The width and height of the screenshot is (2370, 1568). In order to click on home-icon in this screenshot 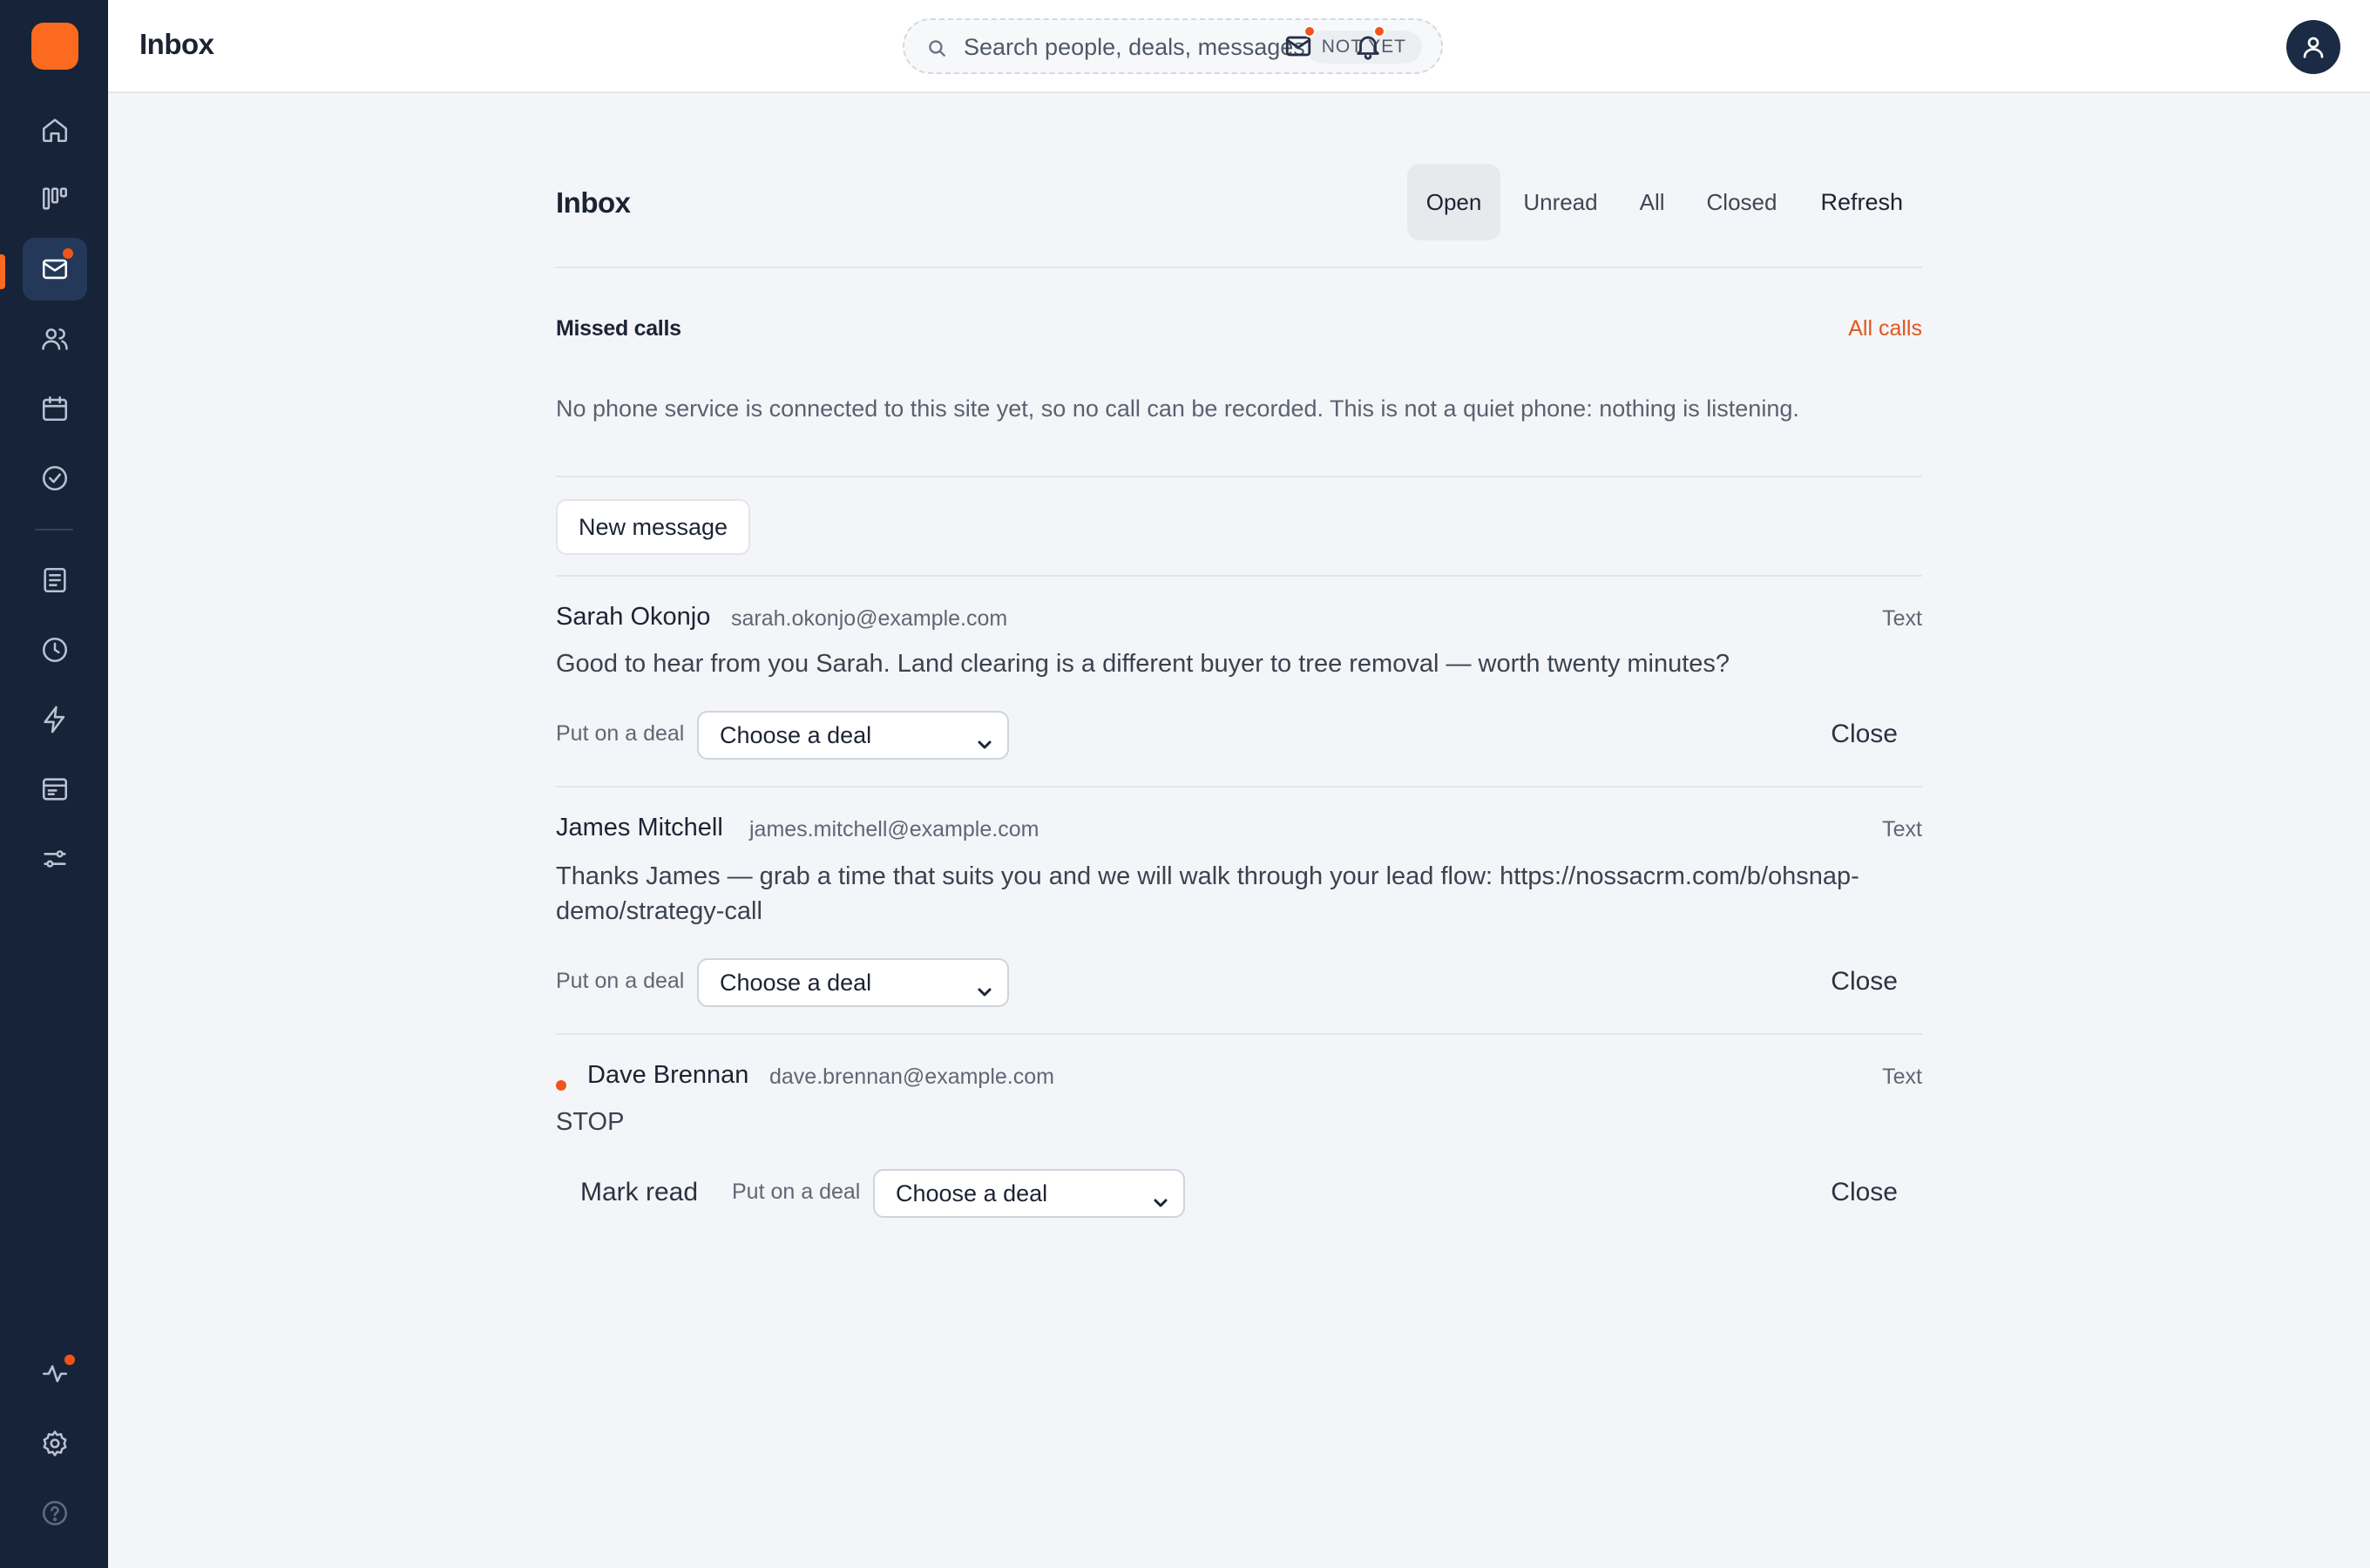, I will do `click(55, 130)`.